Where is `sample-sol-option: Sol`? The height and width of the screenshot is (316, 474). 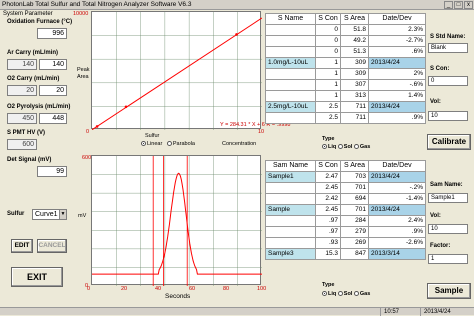
sample-sol-option: Sol is located at coordinates (344, 294).